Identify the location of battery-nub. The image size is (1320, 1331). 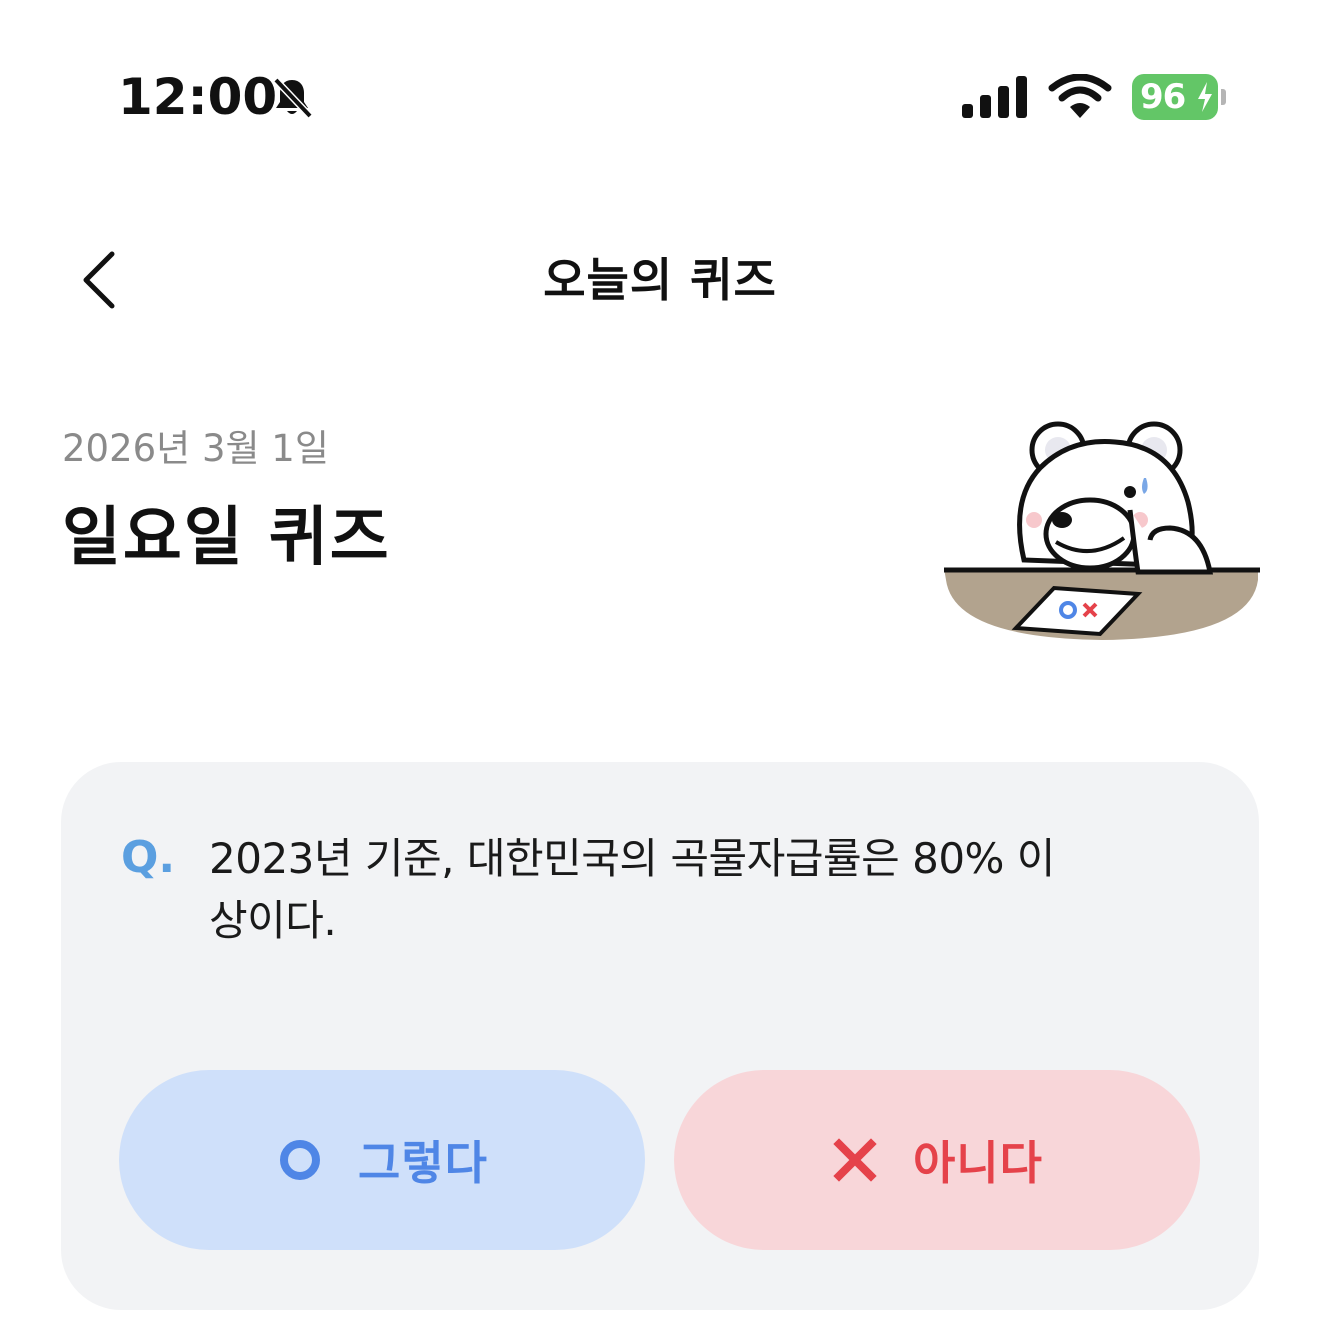
(1223, 97).